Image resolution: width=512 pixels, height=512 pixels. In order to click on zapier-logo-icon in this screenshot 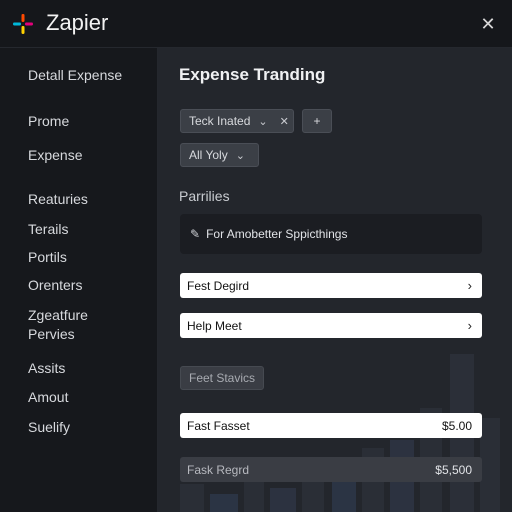, I will do `click(23, 24)`.